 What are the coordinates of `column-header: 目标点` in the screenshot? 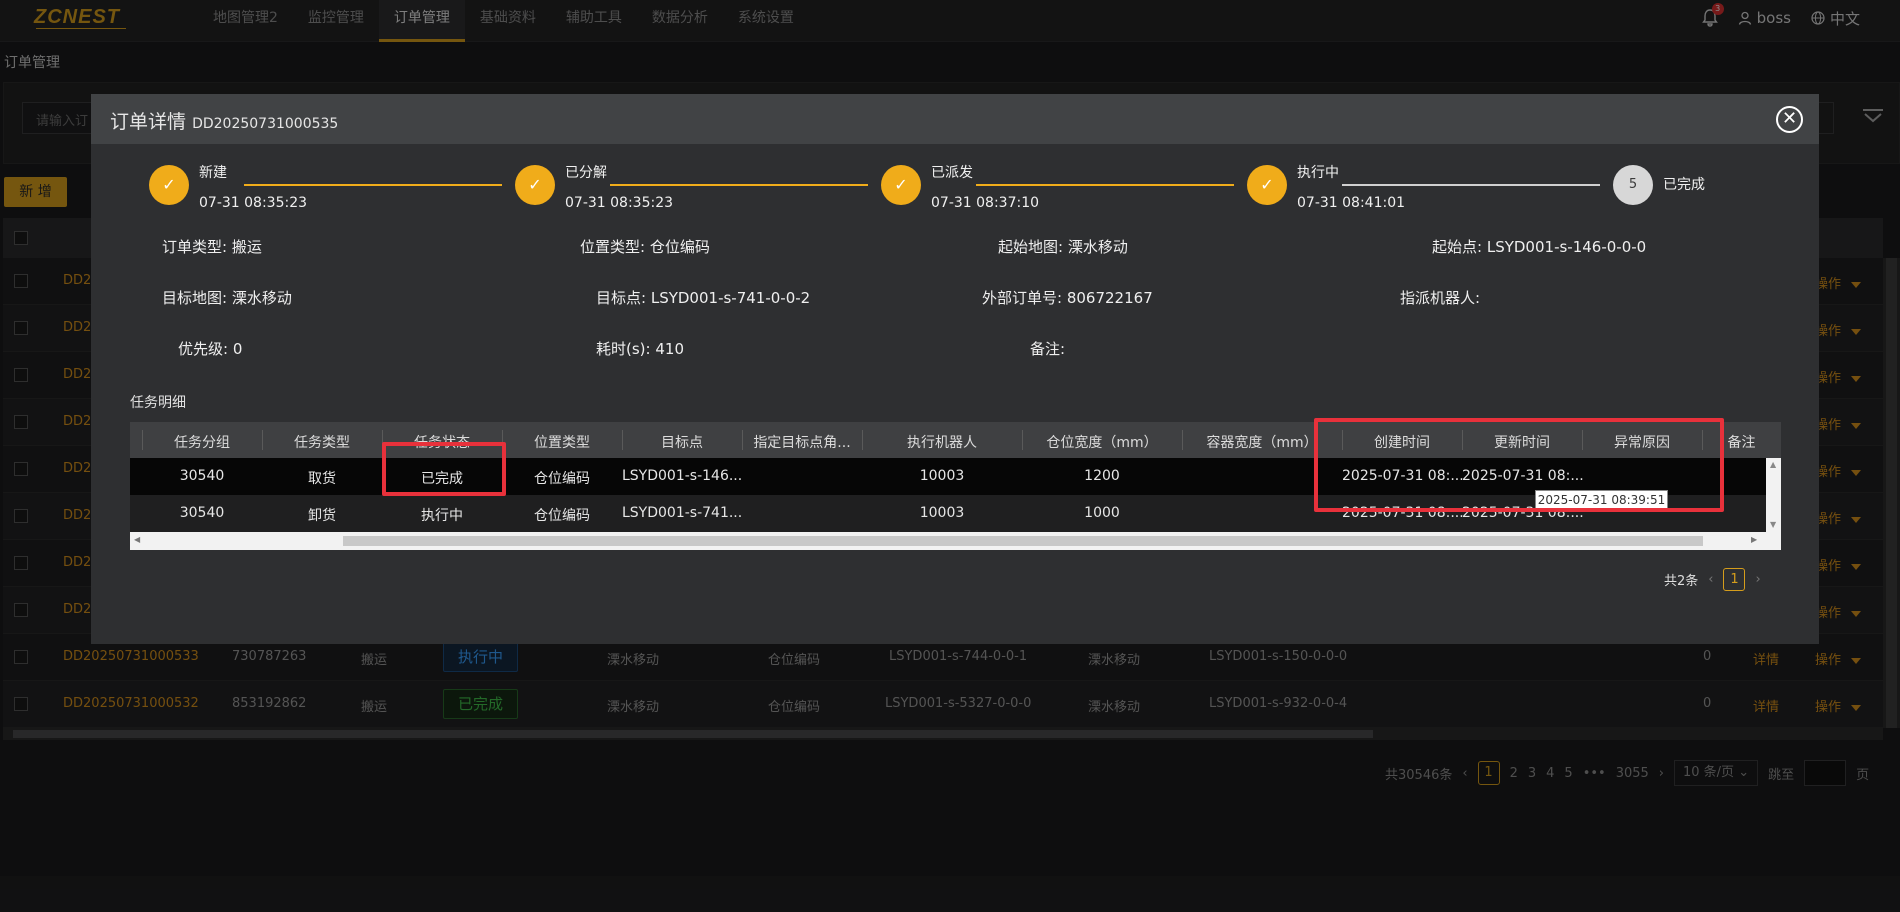 It's located at (682, 442).